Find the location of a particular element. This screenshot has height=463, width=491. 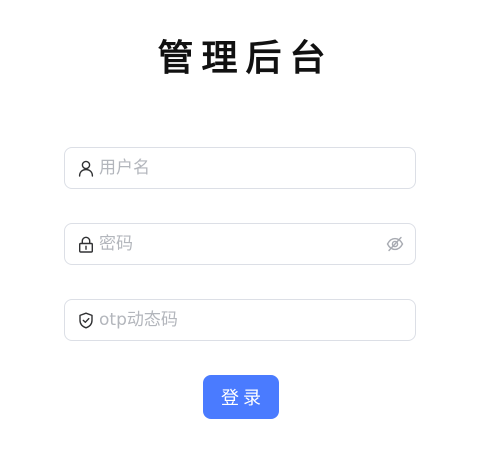

password-input is located at coordinates (242, 244).